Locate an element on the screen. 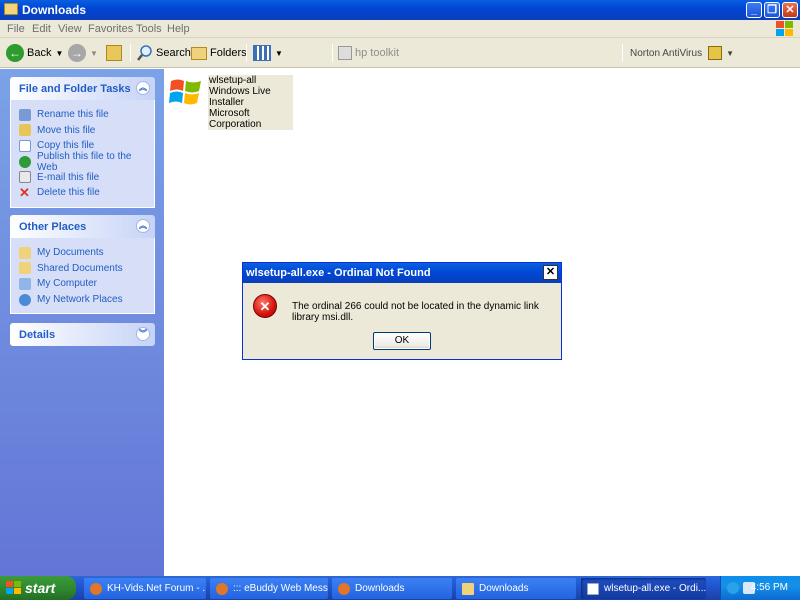 This screenshot has width=800, height=600. windows-logo-icon is located at coordinates (784, 28).